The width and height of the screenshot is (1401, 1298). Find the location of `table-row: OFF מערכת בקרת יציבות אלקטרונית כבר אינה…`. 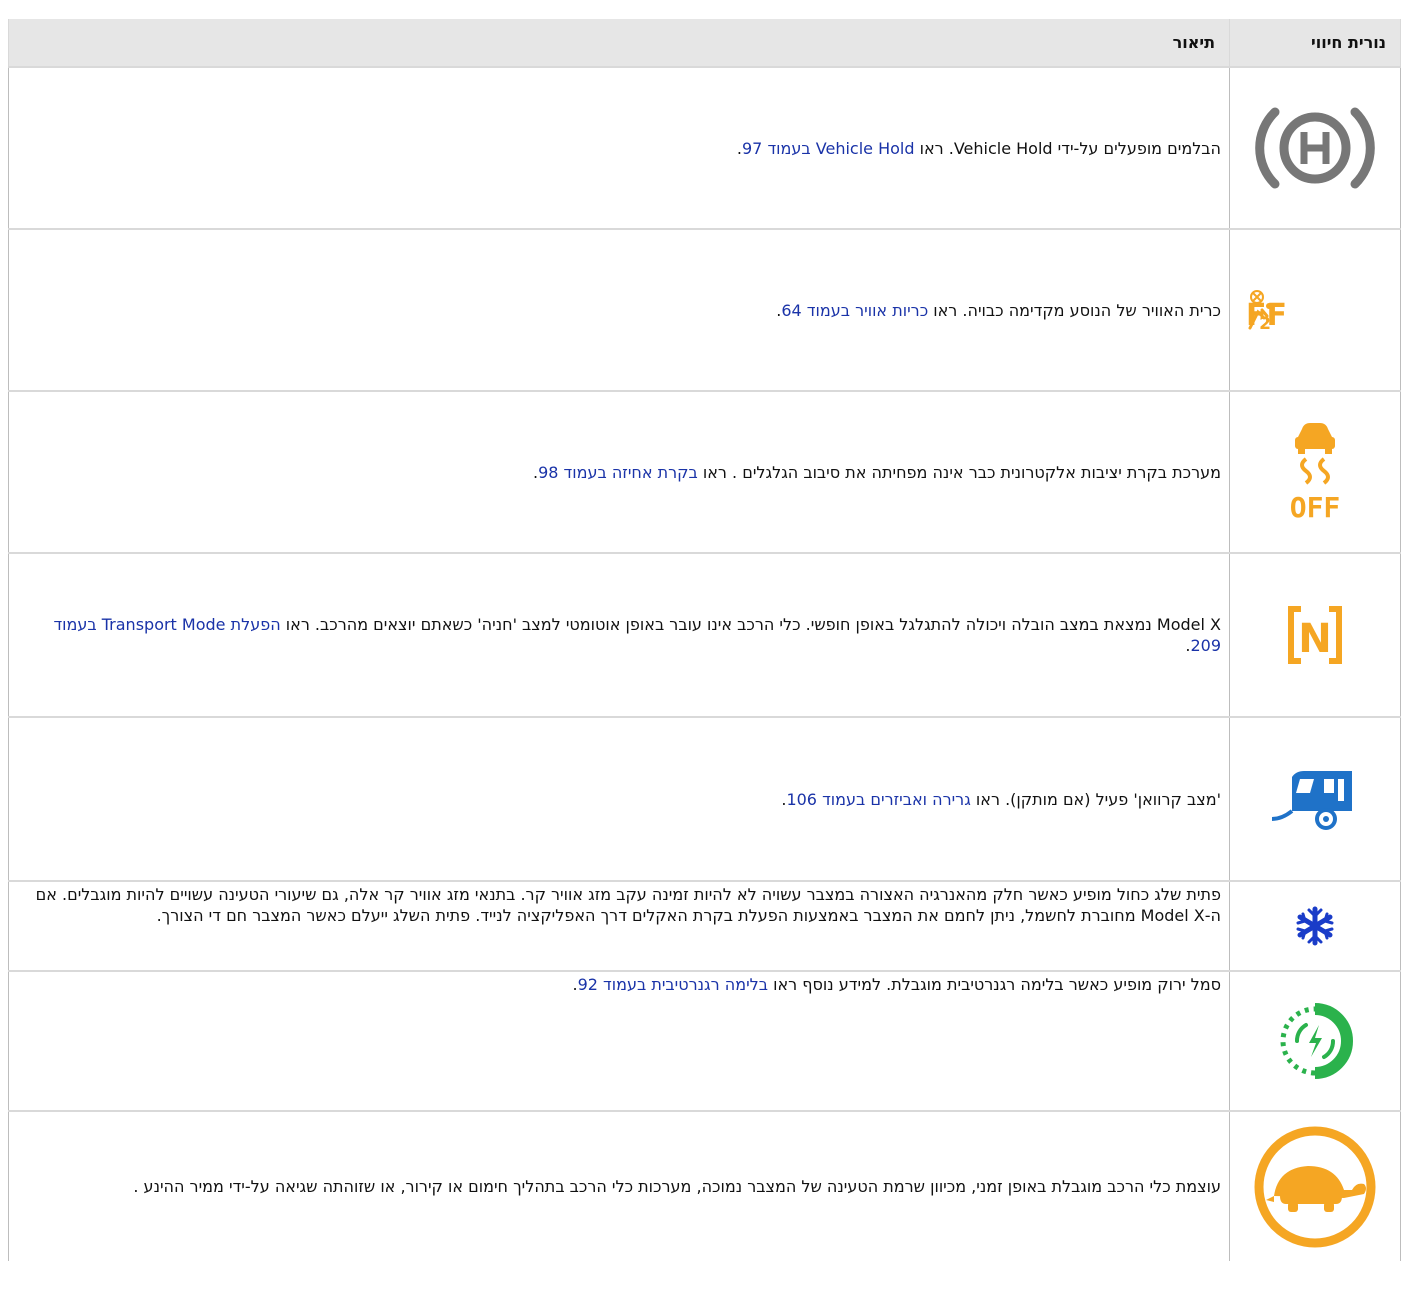

table-row: OFF מערכת בקרת יציבות אלקטרונית כבר אינה… is located at coordinates (704, 471).